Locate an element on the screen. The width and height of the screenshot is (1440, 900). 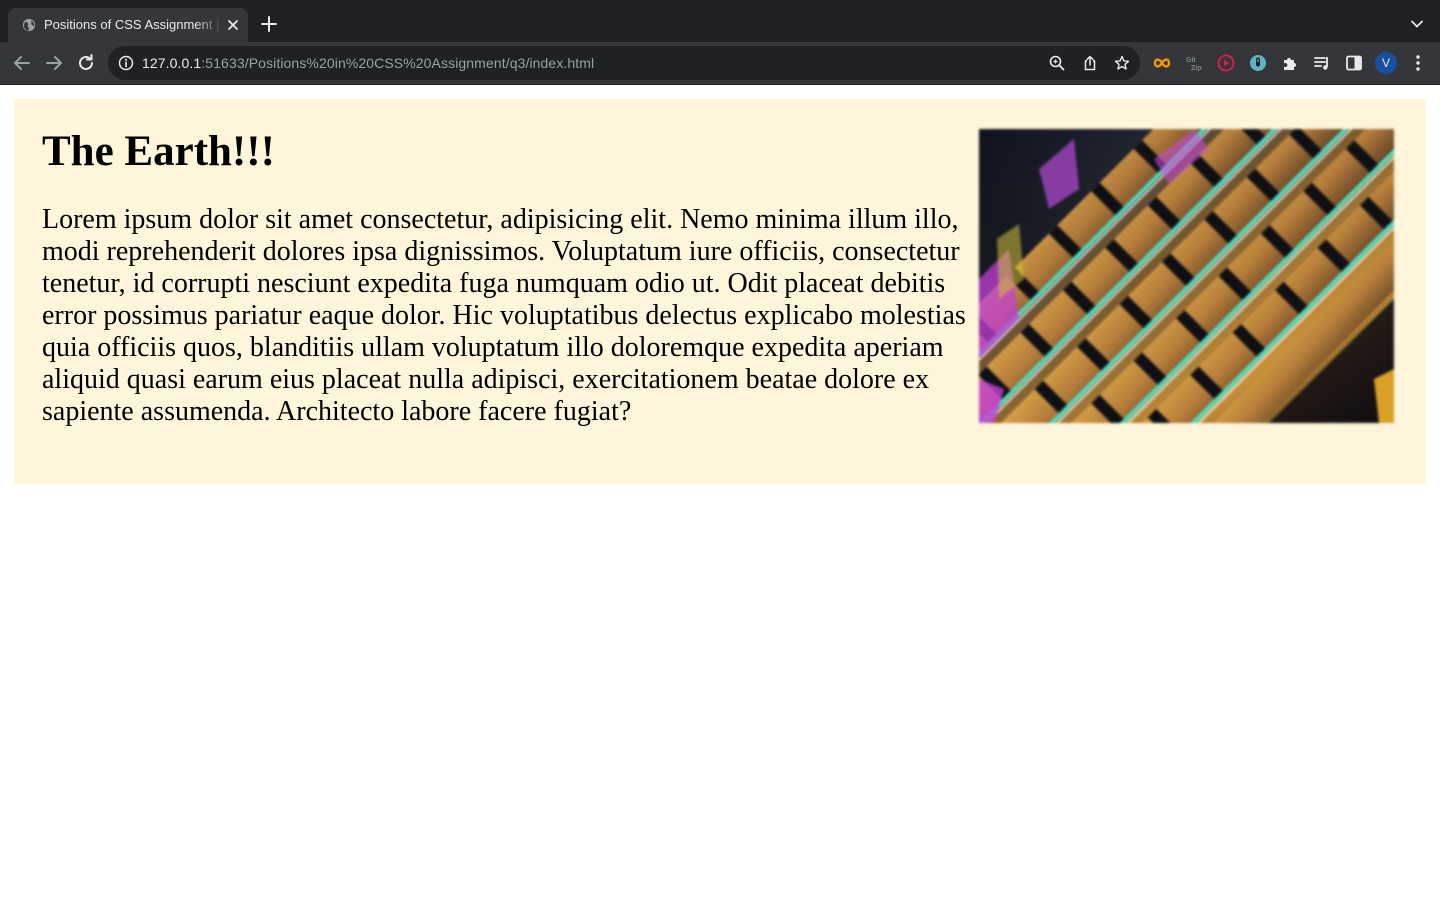
puzzle-icon is located at coordinates (1290, 63).